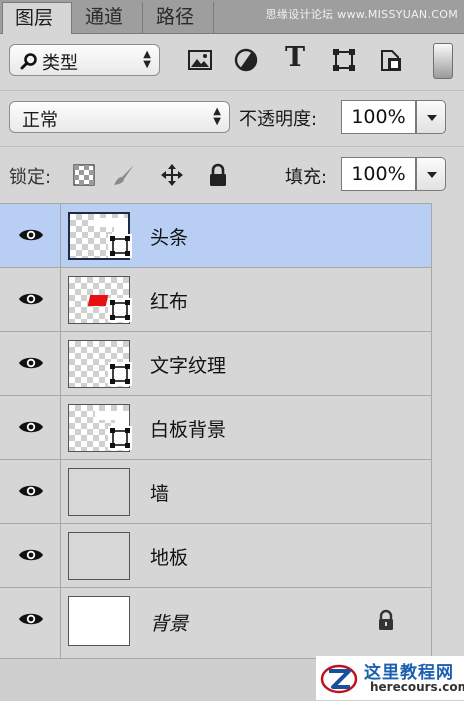  Describe the element at coordinates (218, 175) in the screenshot. I see `lock-all-icon` at that location.